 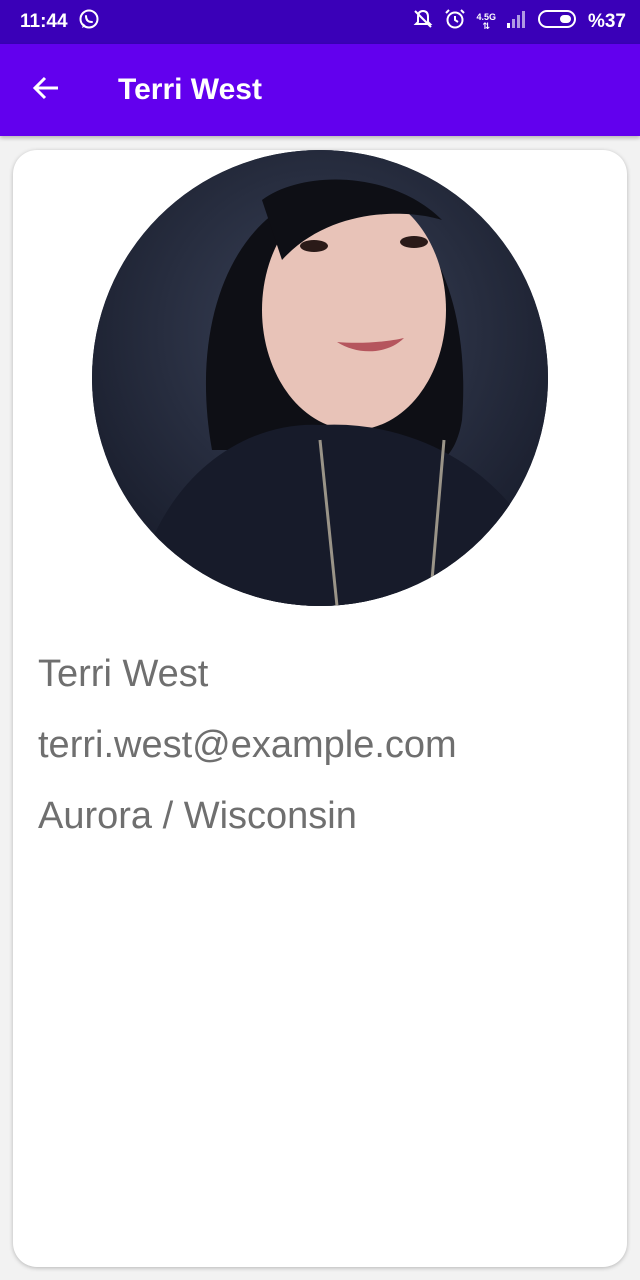 What do you see at coordinates (320, 22) in the screenshot?
I see `status-bar: 11:44 4.5G ⇅ %37` at bounding box center [320, 22].